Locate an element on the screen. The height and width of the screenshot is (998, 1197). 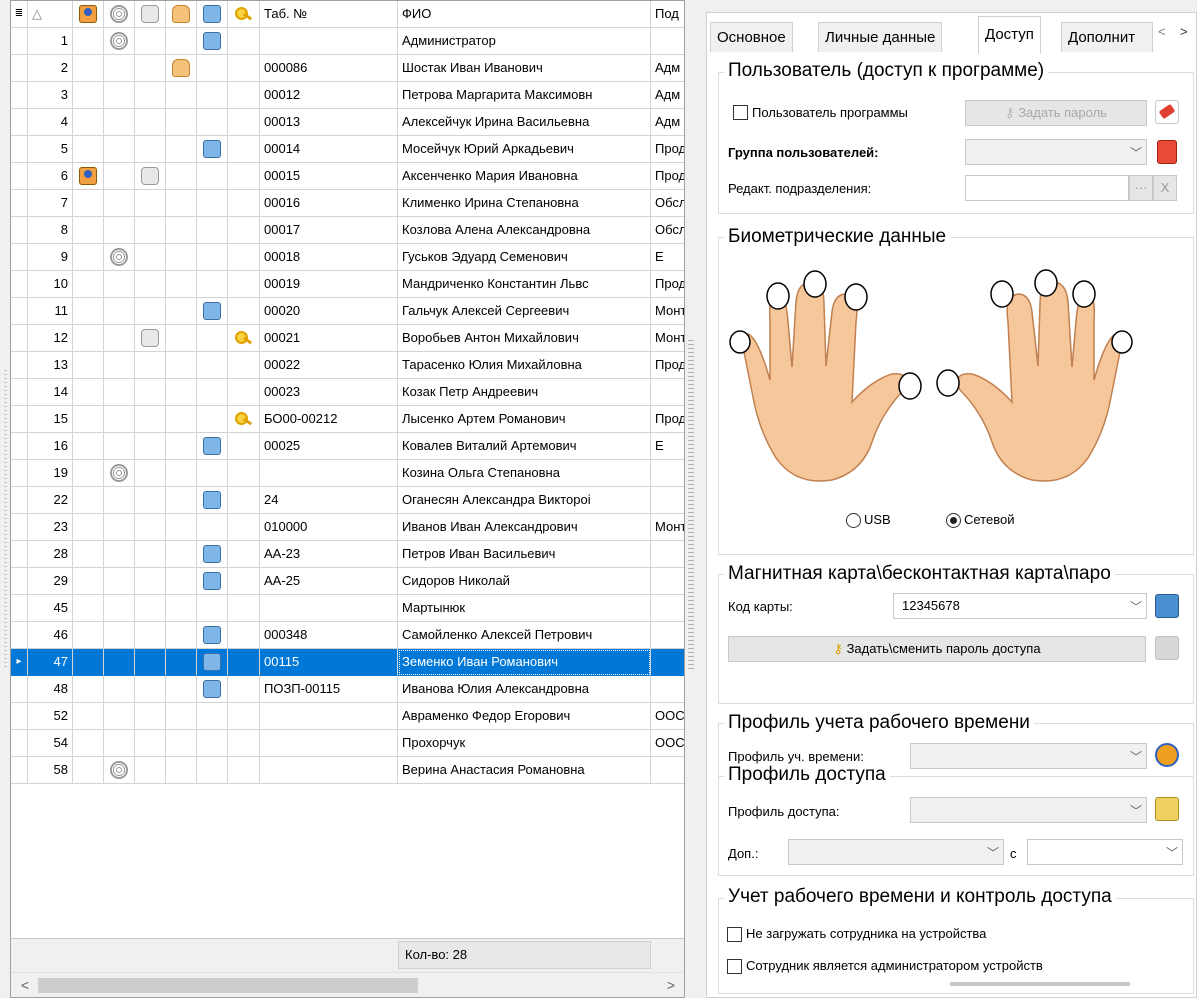
tab-number-cell: АА-25 is located at coordinates (329, 581).